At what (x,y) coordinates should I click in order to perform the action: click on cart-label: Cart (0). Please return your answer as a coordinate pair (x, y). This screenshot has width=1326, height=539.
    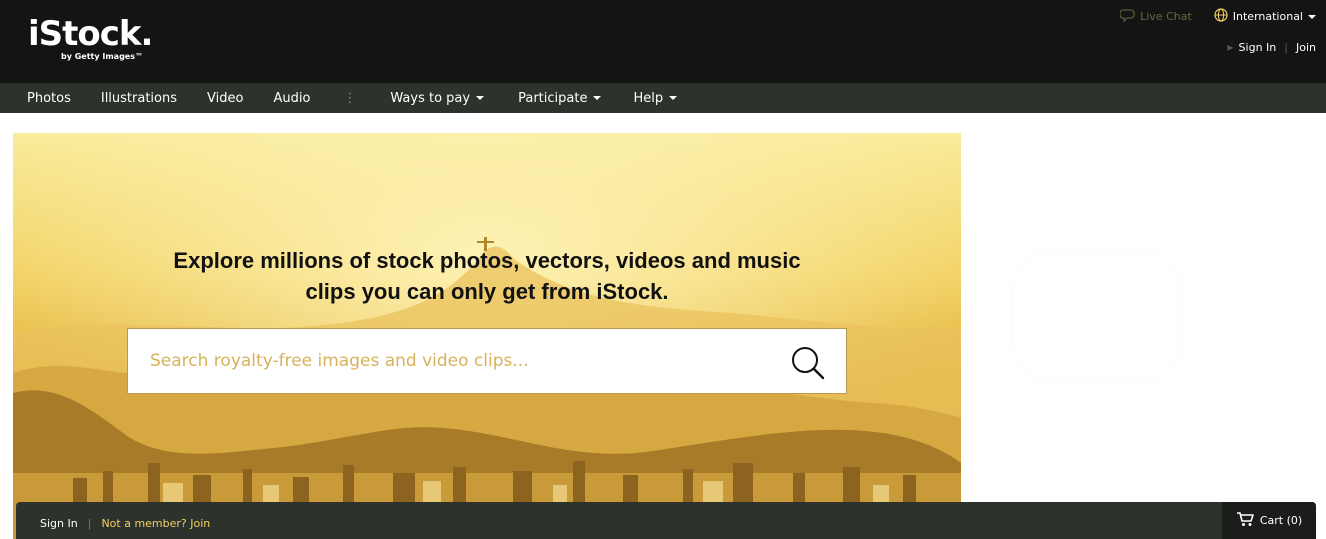
    Looking at the image, I should click on (1281, 520).